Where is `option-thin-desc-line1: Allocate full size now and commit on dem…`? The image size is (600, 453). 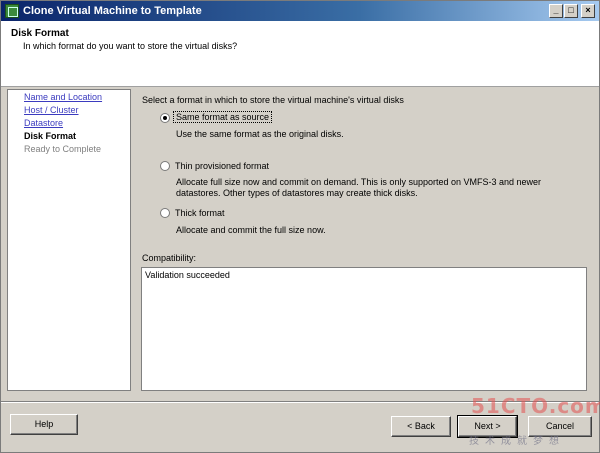 option-thin-desc-line1: Allocate full size now and commit on dem… is located at coordinates (359, 182).